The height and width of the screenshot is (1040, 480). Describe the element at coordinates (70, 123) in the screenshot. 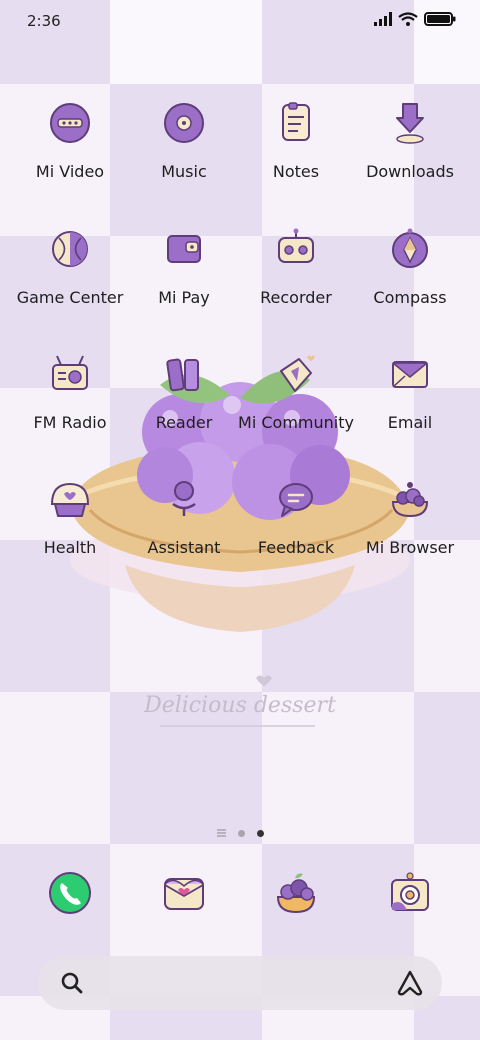

I see `video-icon` at that location.